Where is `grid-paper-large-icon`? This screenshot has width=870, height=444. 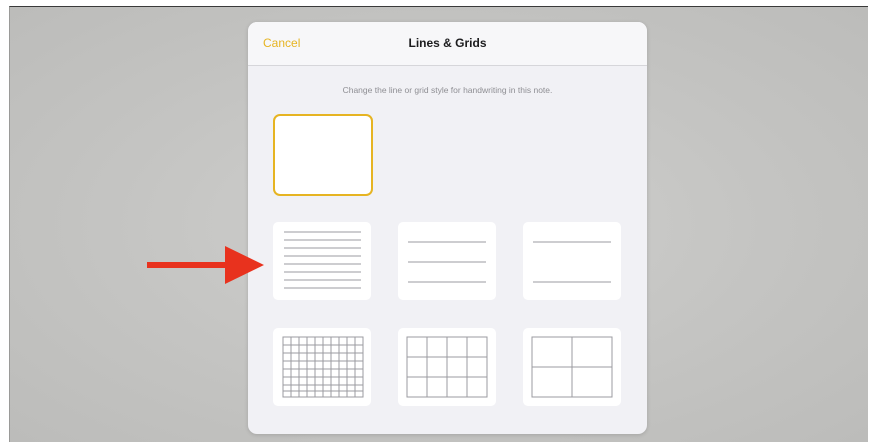
grid-paper-large-icon is located at coordinates (572, 367).